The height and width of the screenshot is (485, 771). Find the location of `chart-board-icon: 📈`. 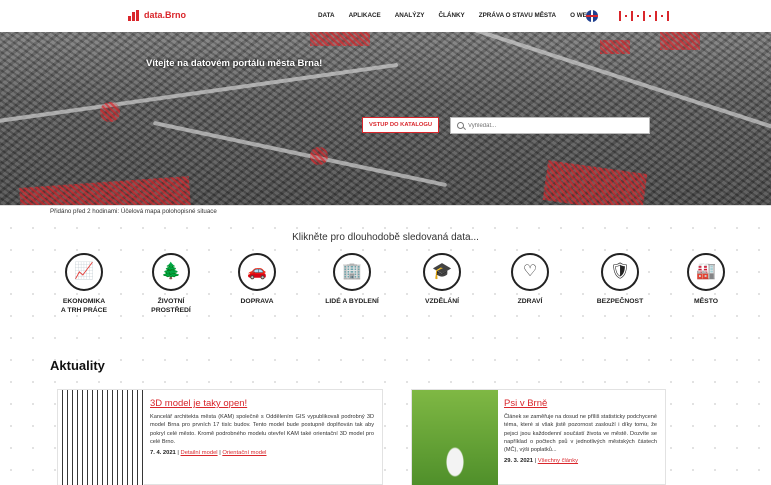

chart-board-icon: 📈 is located at coordinates (84, 272).